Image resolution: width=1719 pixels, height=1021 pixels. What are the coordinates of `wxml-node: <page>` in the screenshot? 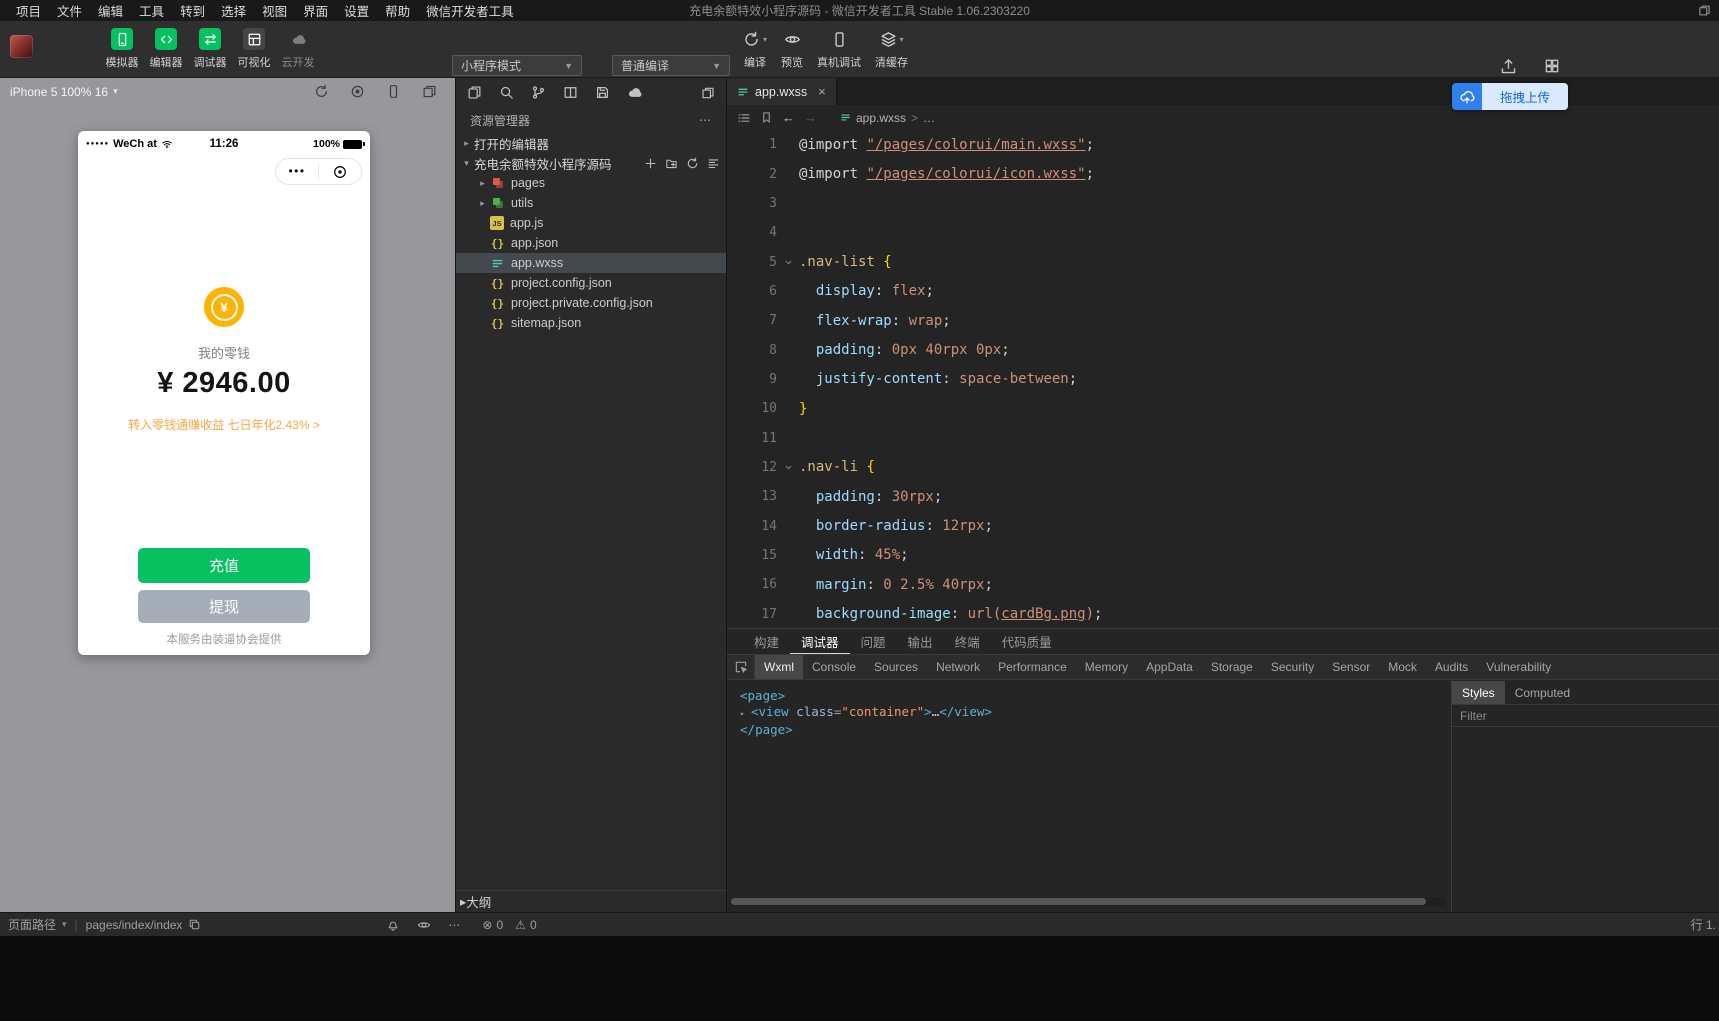 It's located at (1095, 696).